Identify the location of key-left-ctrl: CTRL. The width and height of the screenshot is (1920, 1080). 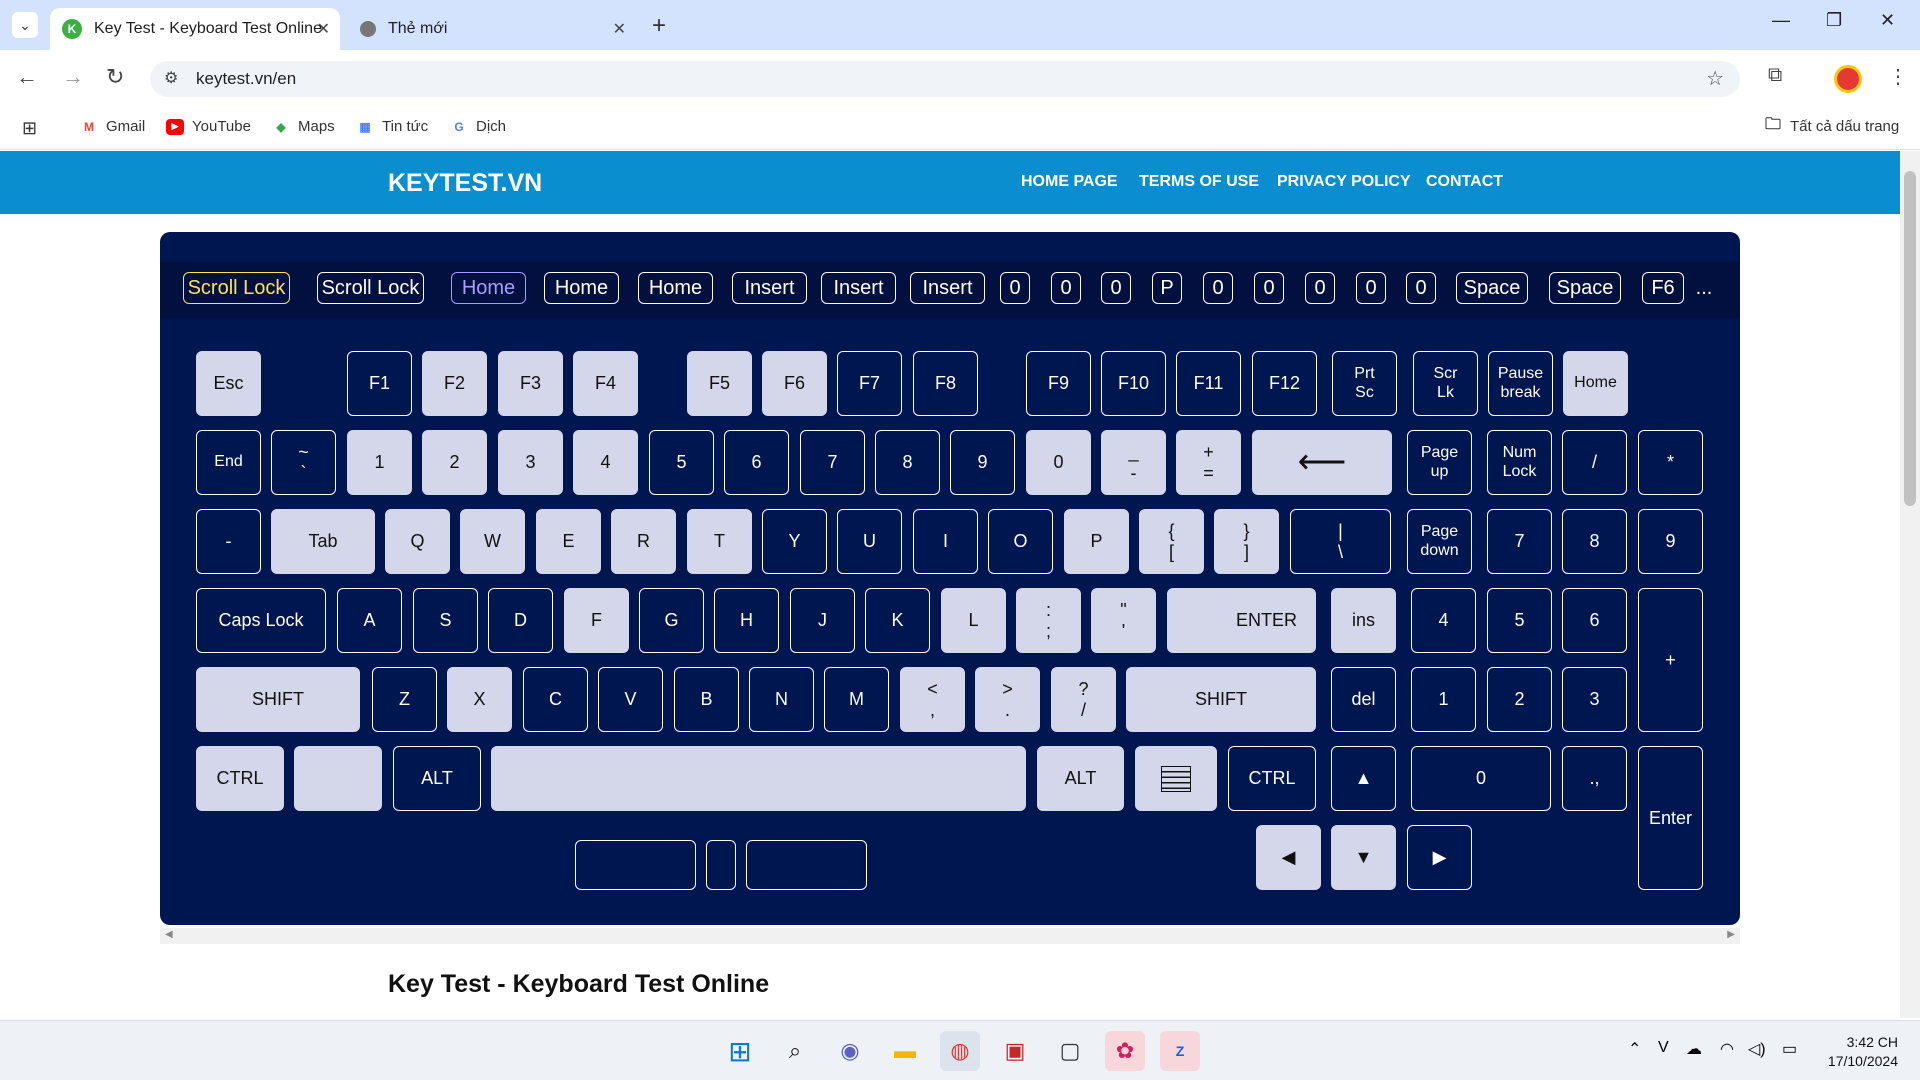
(240, 778).